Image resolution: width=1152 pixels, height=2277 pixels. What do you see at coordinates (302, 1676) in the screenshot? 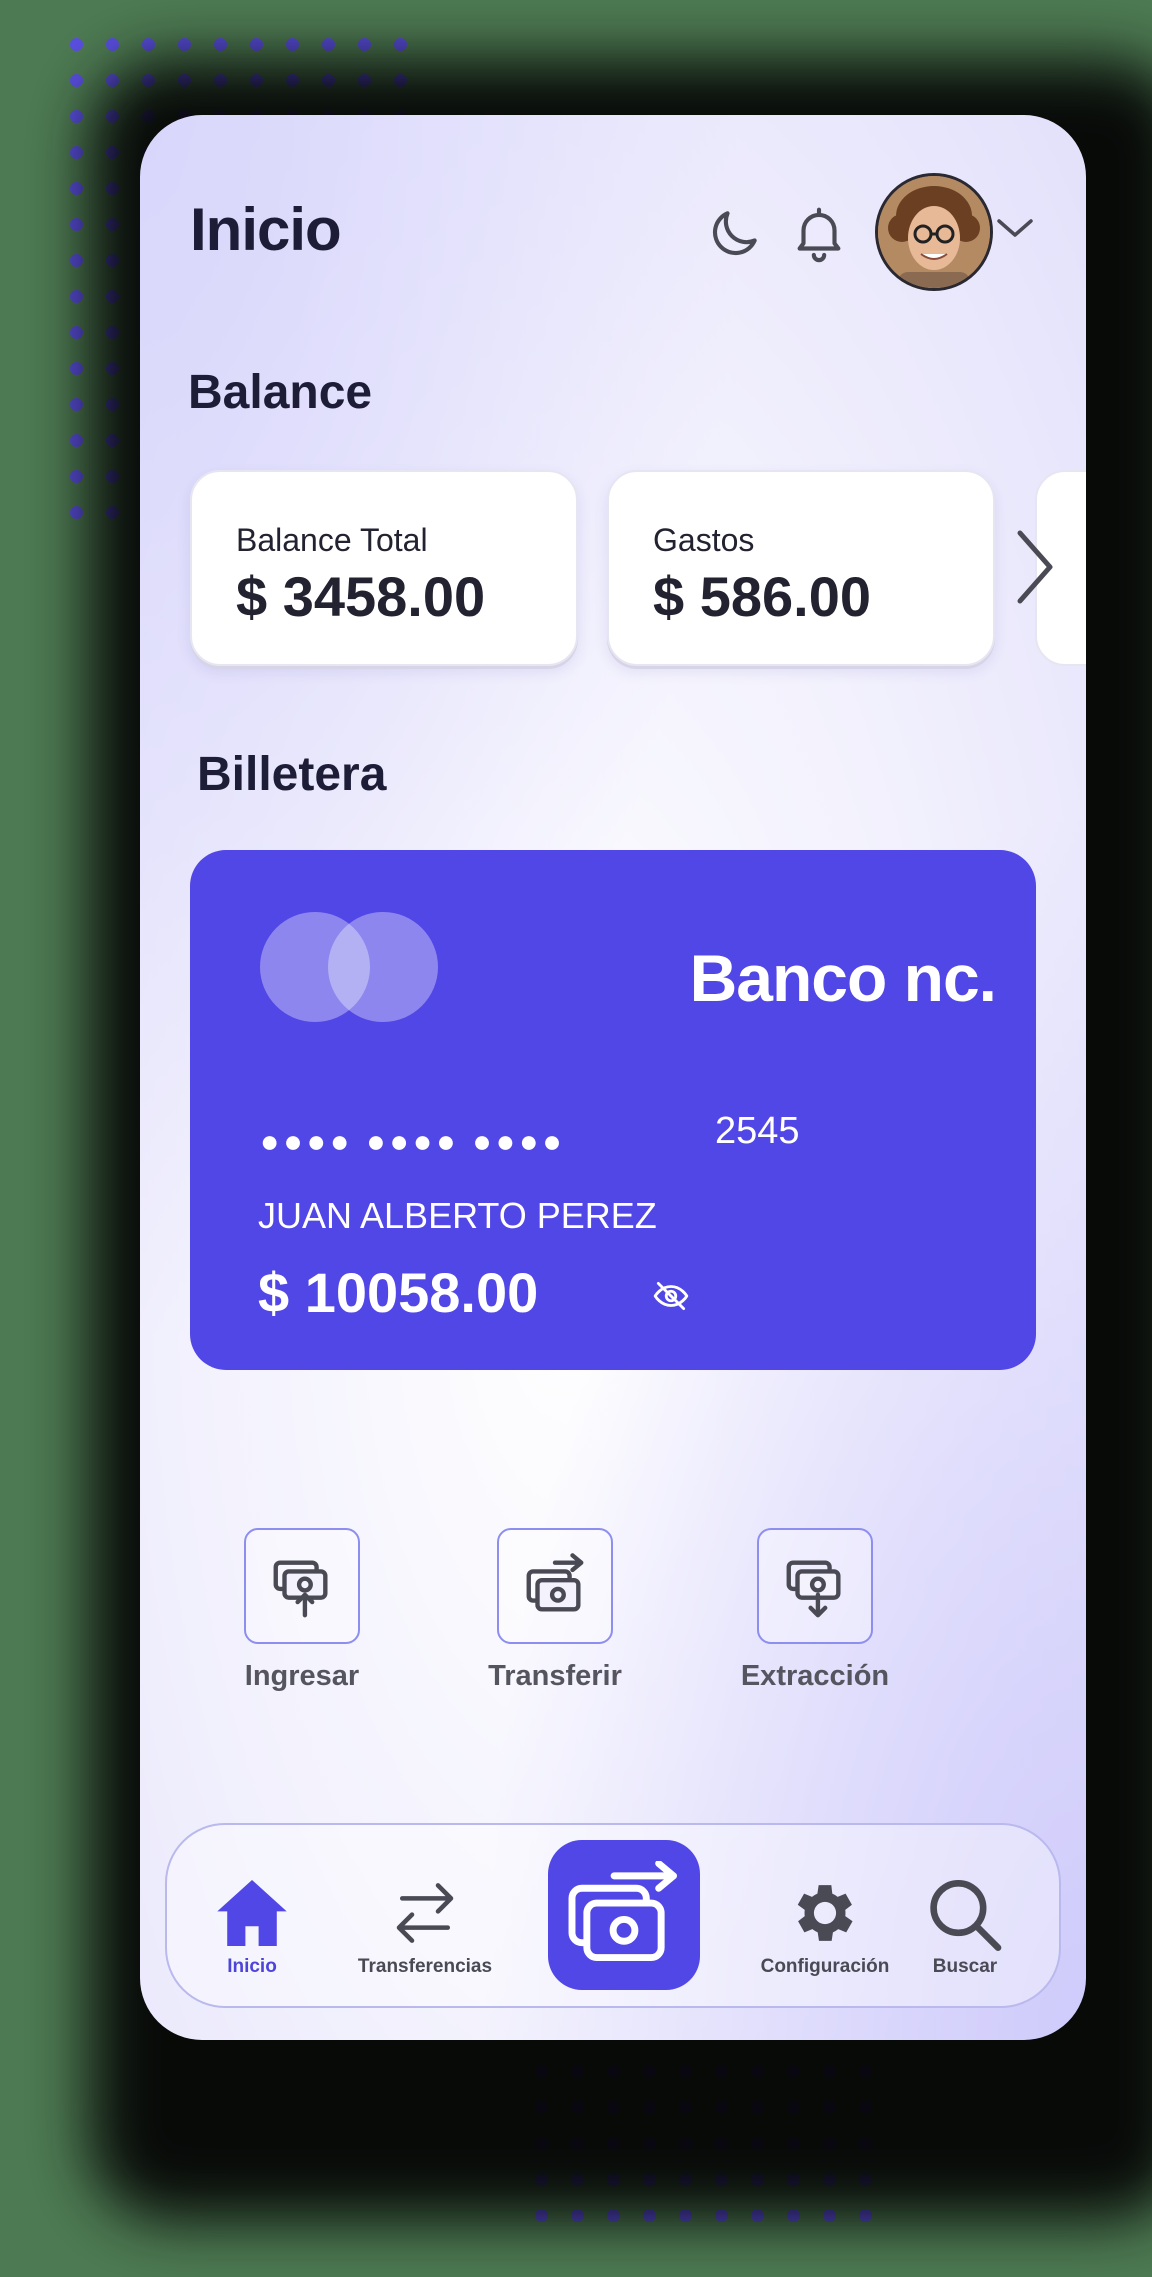
I see `action-deposit-label: Ingresar` at bounding box center [302, 1676].